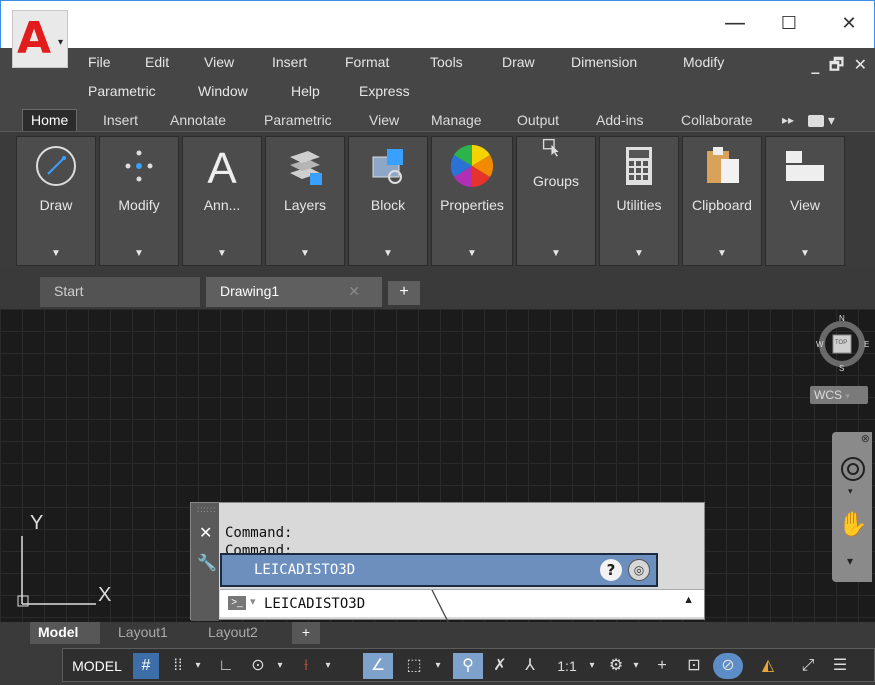 This screenshot has width=875, height=685. I want to click on units-icon: ⊡, so click(694, 666).